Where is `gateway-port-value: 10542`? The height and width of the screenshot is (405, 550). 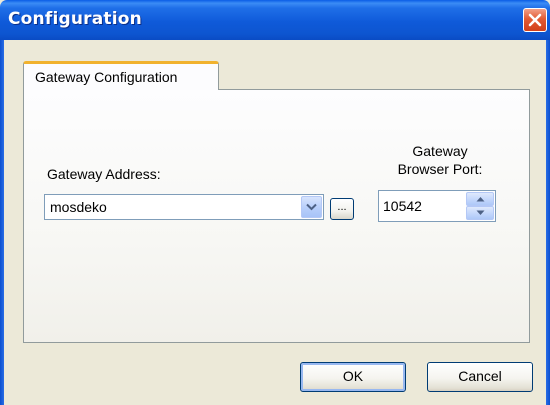
gateway-port-value: 10542 is located at coordinates (402, 206).